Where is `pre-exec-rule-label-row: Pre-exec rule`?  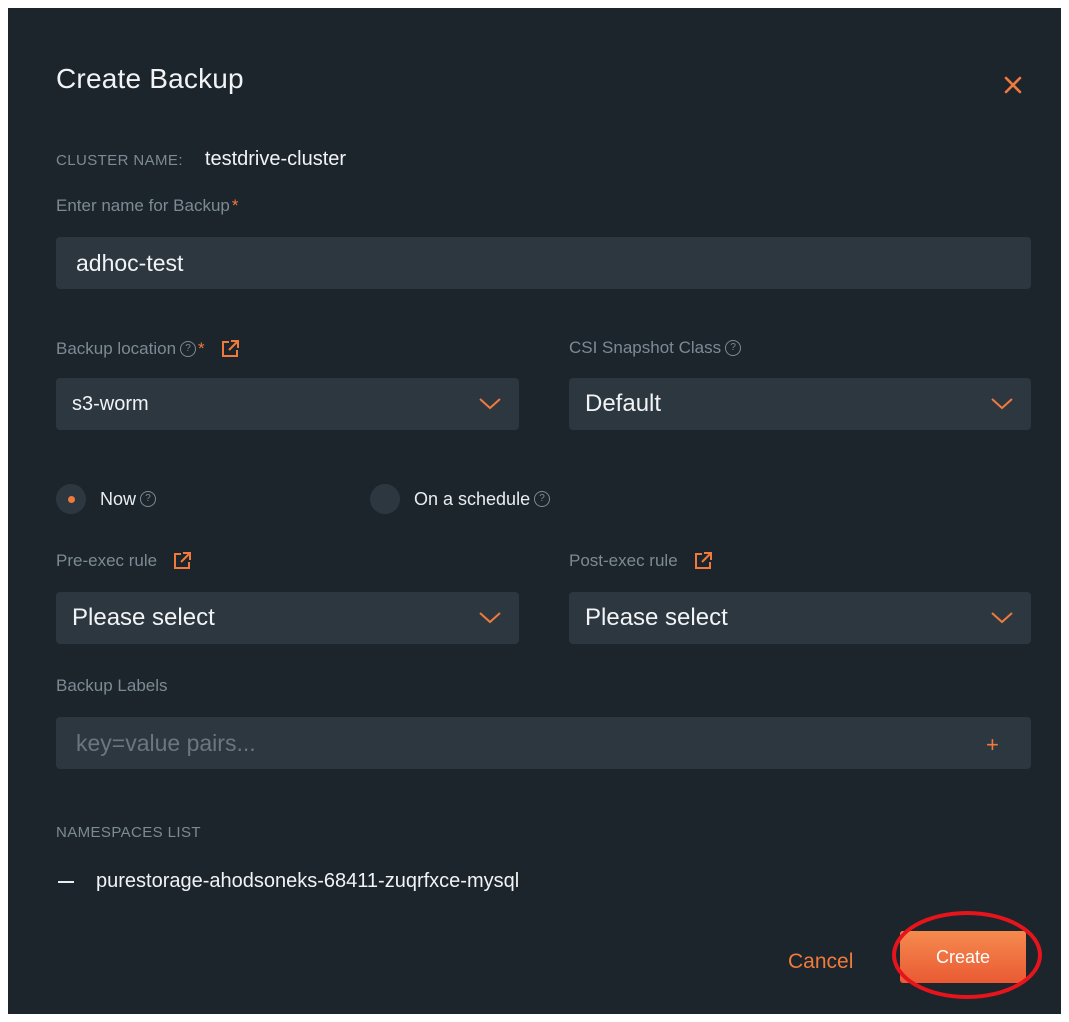
pre-exec-rule-label-row: Pre-exec rule is located at coordinates (124, 561).